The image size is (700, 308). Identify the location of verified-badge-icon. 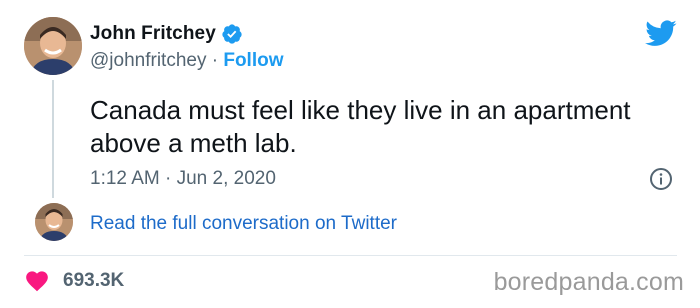
(232, 34).